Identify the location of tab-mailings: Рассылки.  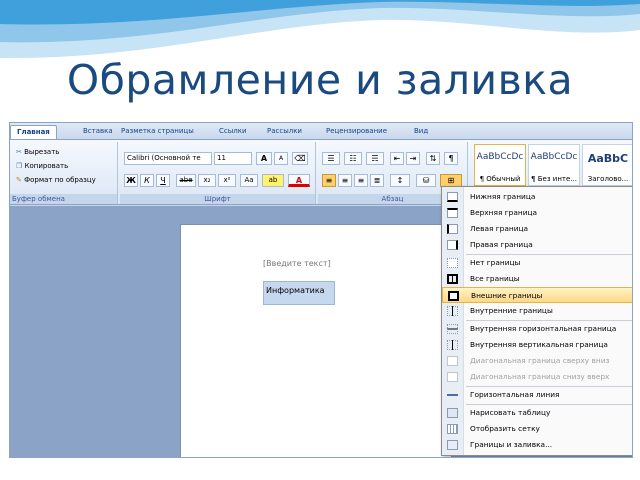
(284, 132).